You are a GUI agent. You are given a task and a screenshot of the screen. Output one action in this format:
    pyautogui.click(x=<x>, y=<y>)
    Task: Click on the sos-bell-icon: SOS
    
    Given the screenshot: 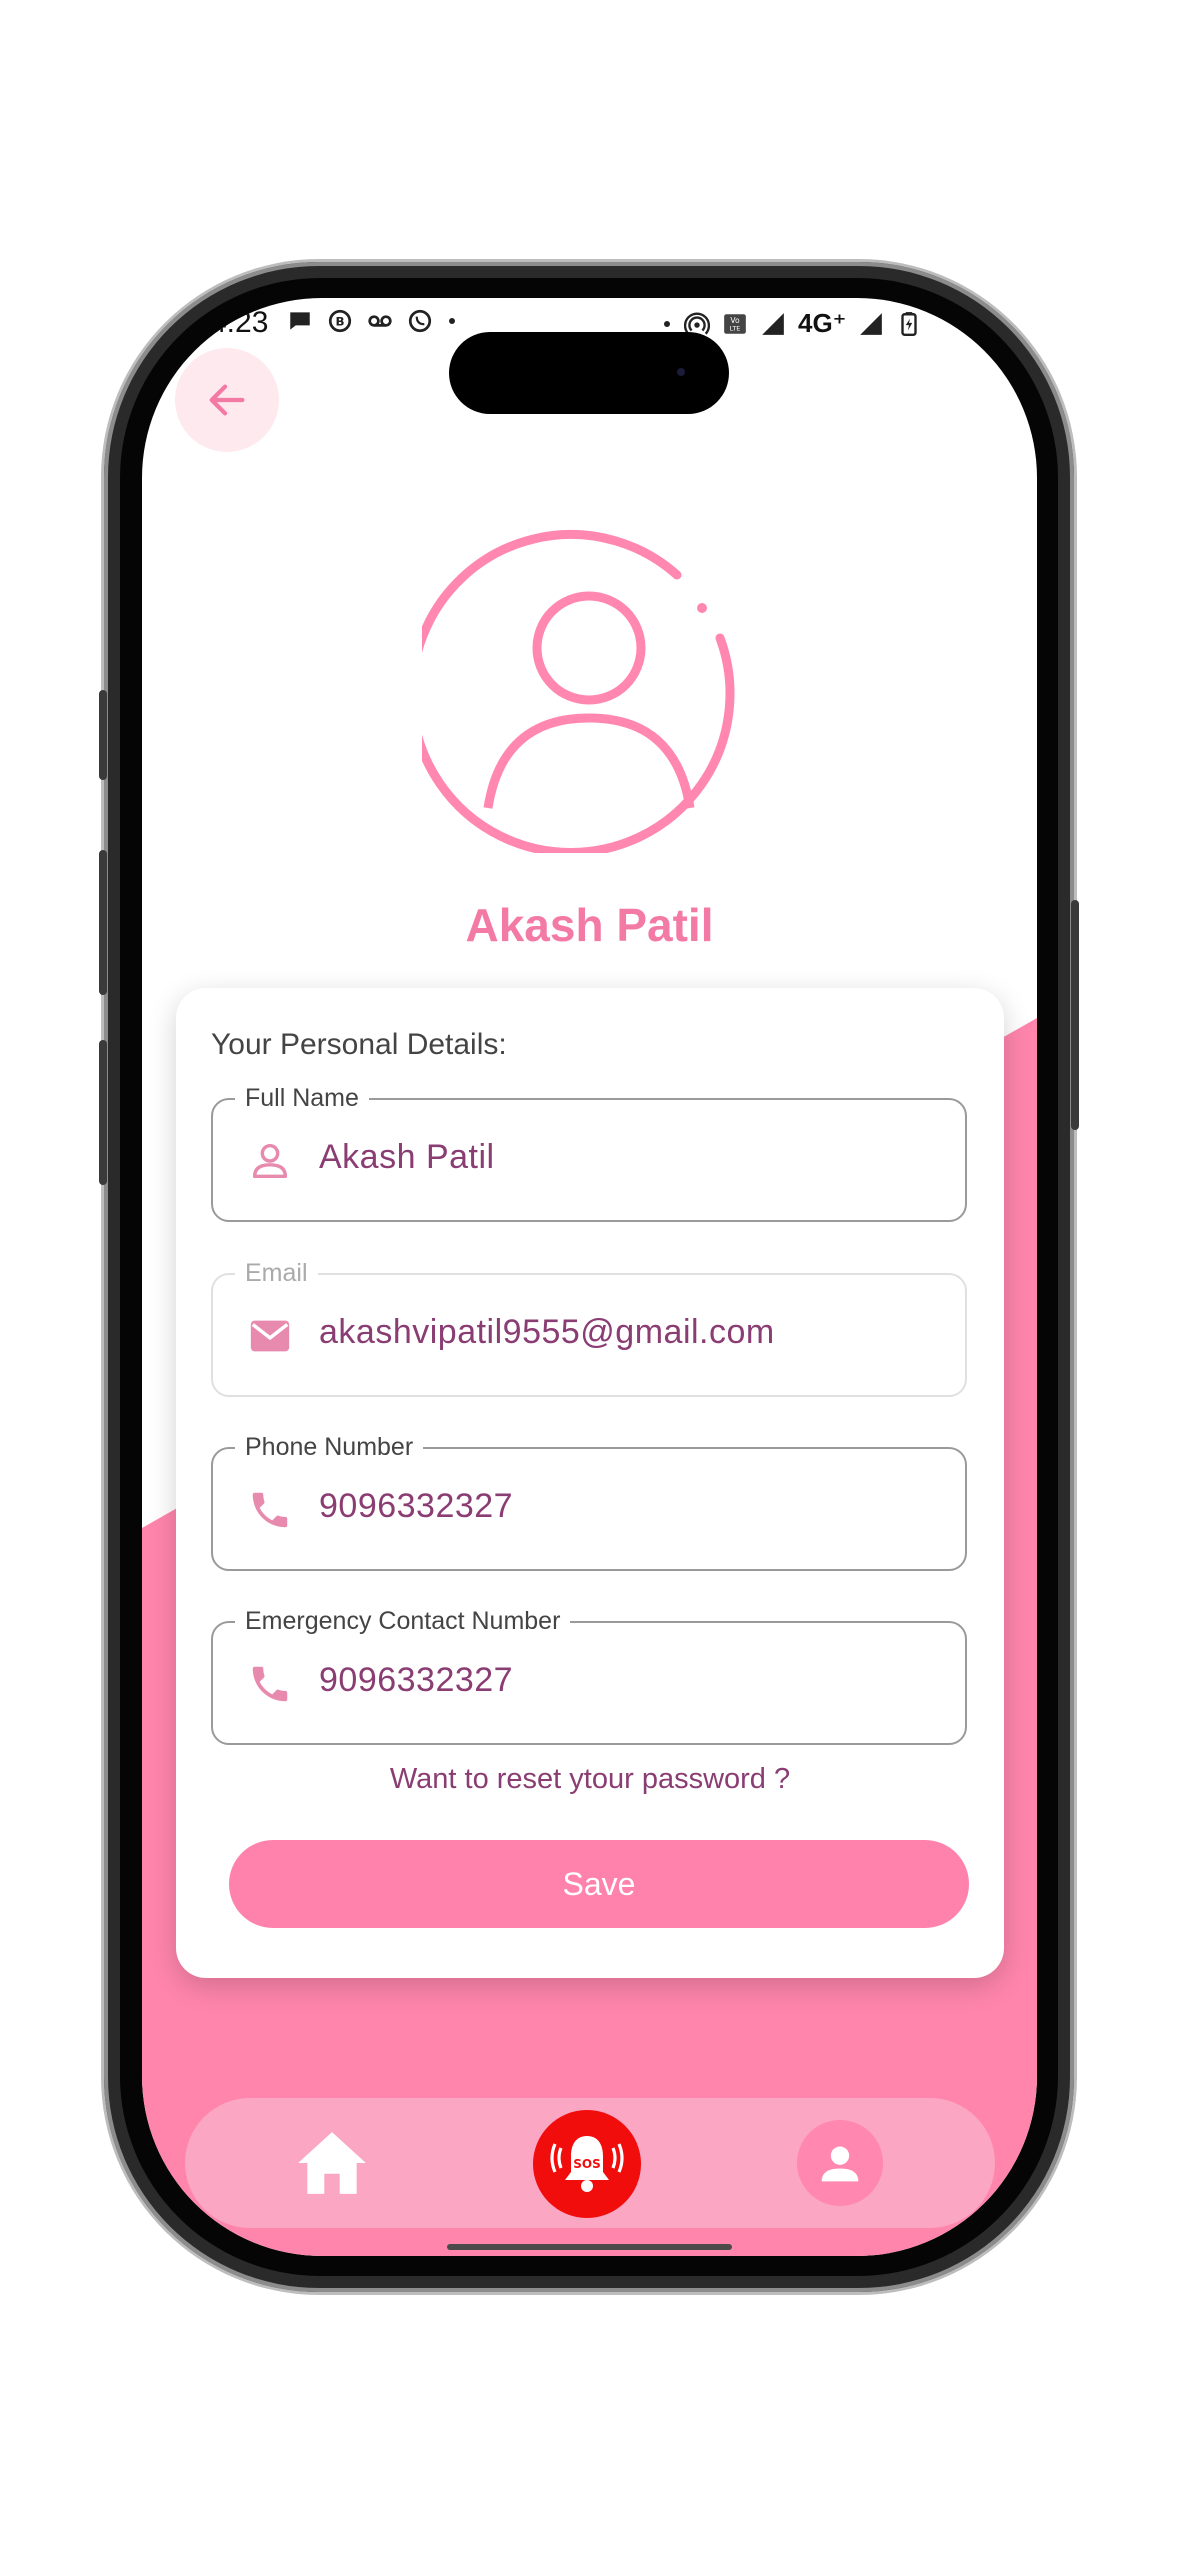 What is the action you would take?
    pyautogui.click(x=587, y=2164)
    